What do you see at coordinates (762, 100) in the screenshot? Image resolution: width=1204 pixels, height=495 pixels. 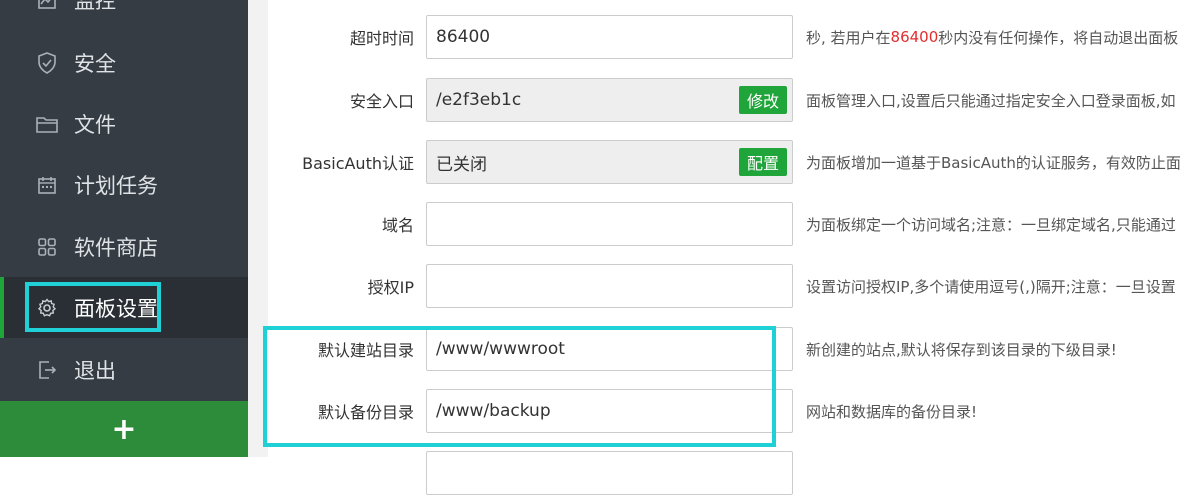 I see `modify-button: 修改` at bounding box center [762, 100].